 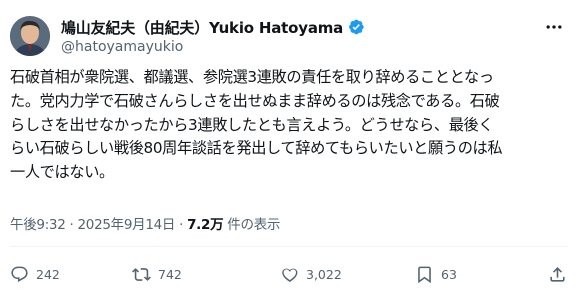 What do you see at coordinates (256, 148) in the screenshot?
I see `post-text-line: らい石破らしい戦後80周年談話を発出して辞めてもらいたいと願うのは私` at bounding box center [256, 148].